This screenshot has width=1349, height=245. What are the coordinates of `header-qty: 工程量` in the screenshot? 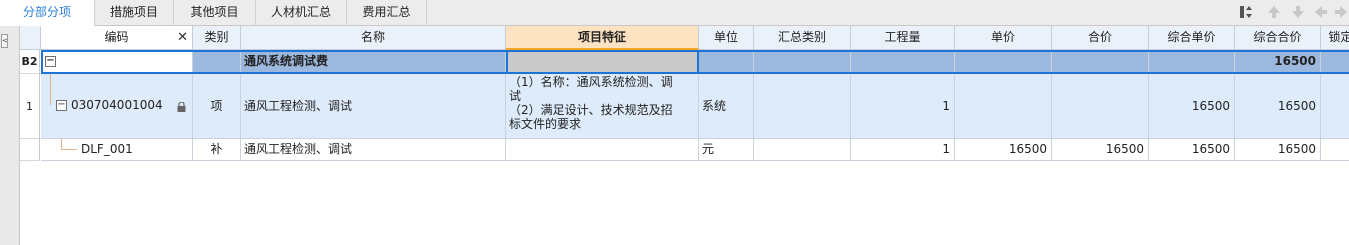 It's located at (903, 38).